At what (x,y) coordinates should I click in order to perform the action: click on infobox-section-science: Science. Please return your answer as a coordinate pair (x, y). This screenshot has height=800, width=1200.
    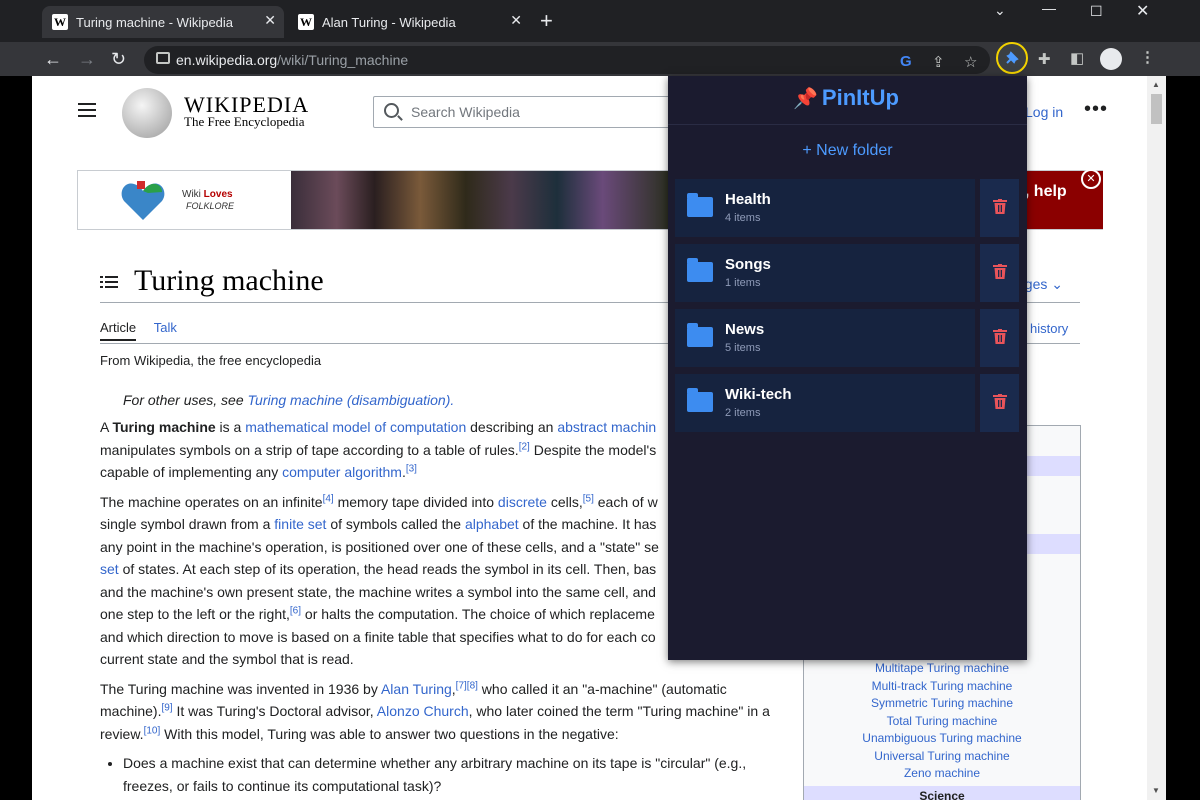
    Looking at the image, I should click on (942, 794).